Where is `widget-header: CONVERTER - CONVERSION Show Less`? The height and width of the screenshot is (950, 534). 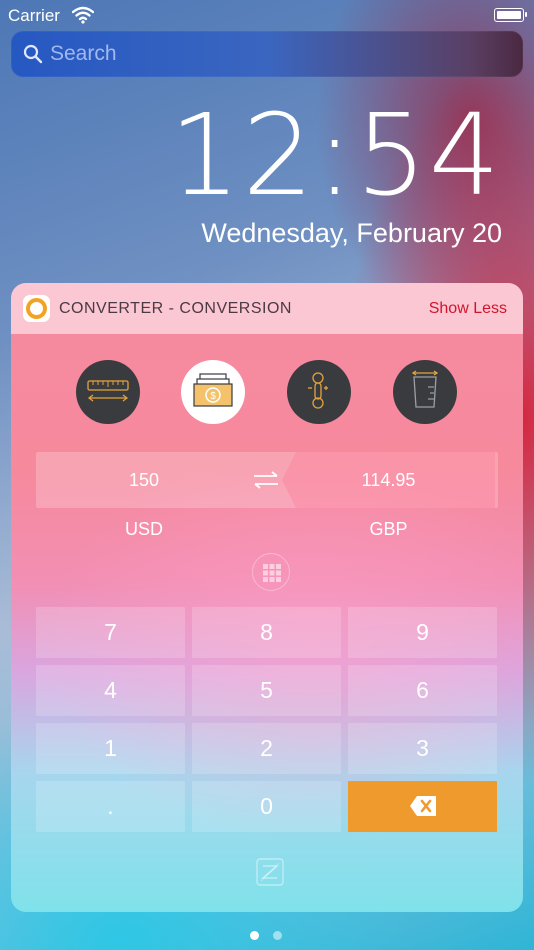 widget-header: CONVERTER - CONVERSION Show Less is located at coordinates (267, 308).